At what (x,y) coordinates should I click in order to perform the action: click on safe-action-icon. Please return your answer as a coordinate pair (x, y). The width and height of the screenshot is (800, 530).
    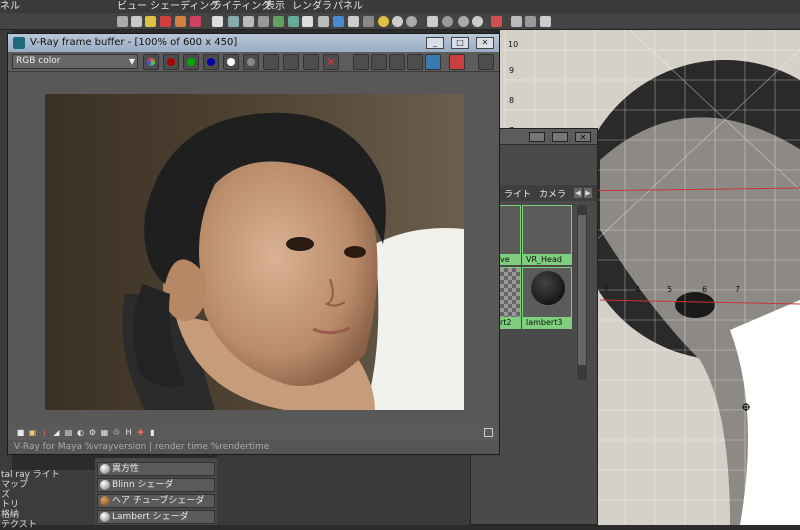
    Looking at the image, I should click on (293, 21).